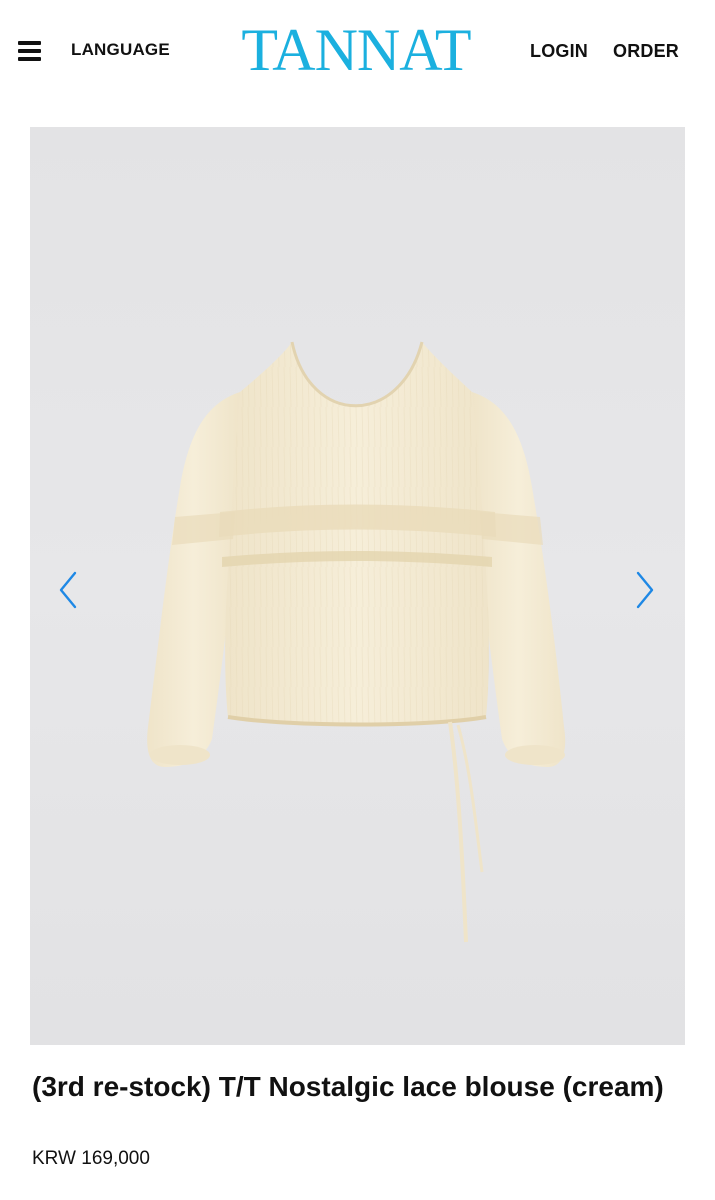  What do you see at coordinates (643, 590) in the screenshot?
I see `chevron-right-icon` at bounding box center [643, 590].